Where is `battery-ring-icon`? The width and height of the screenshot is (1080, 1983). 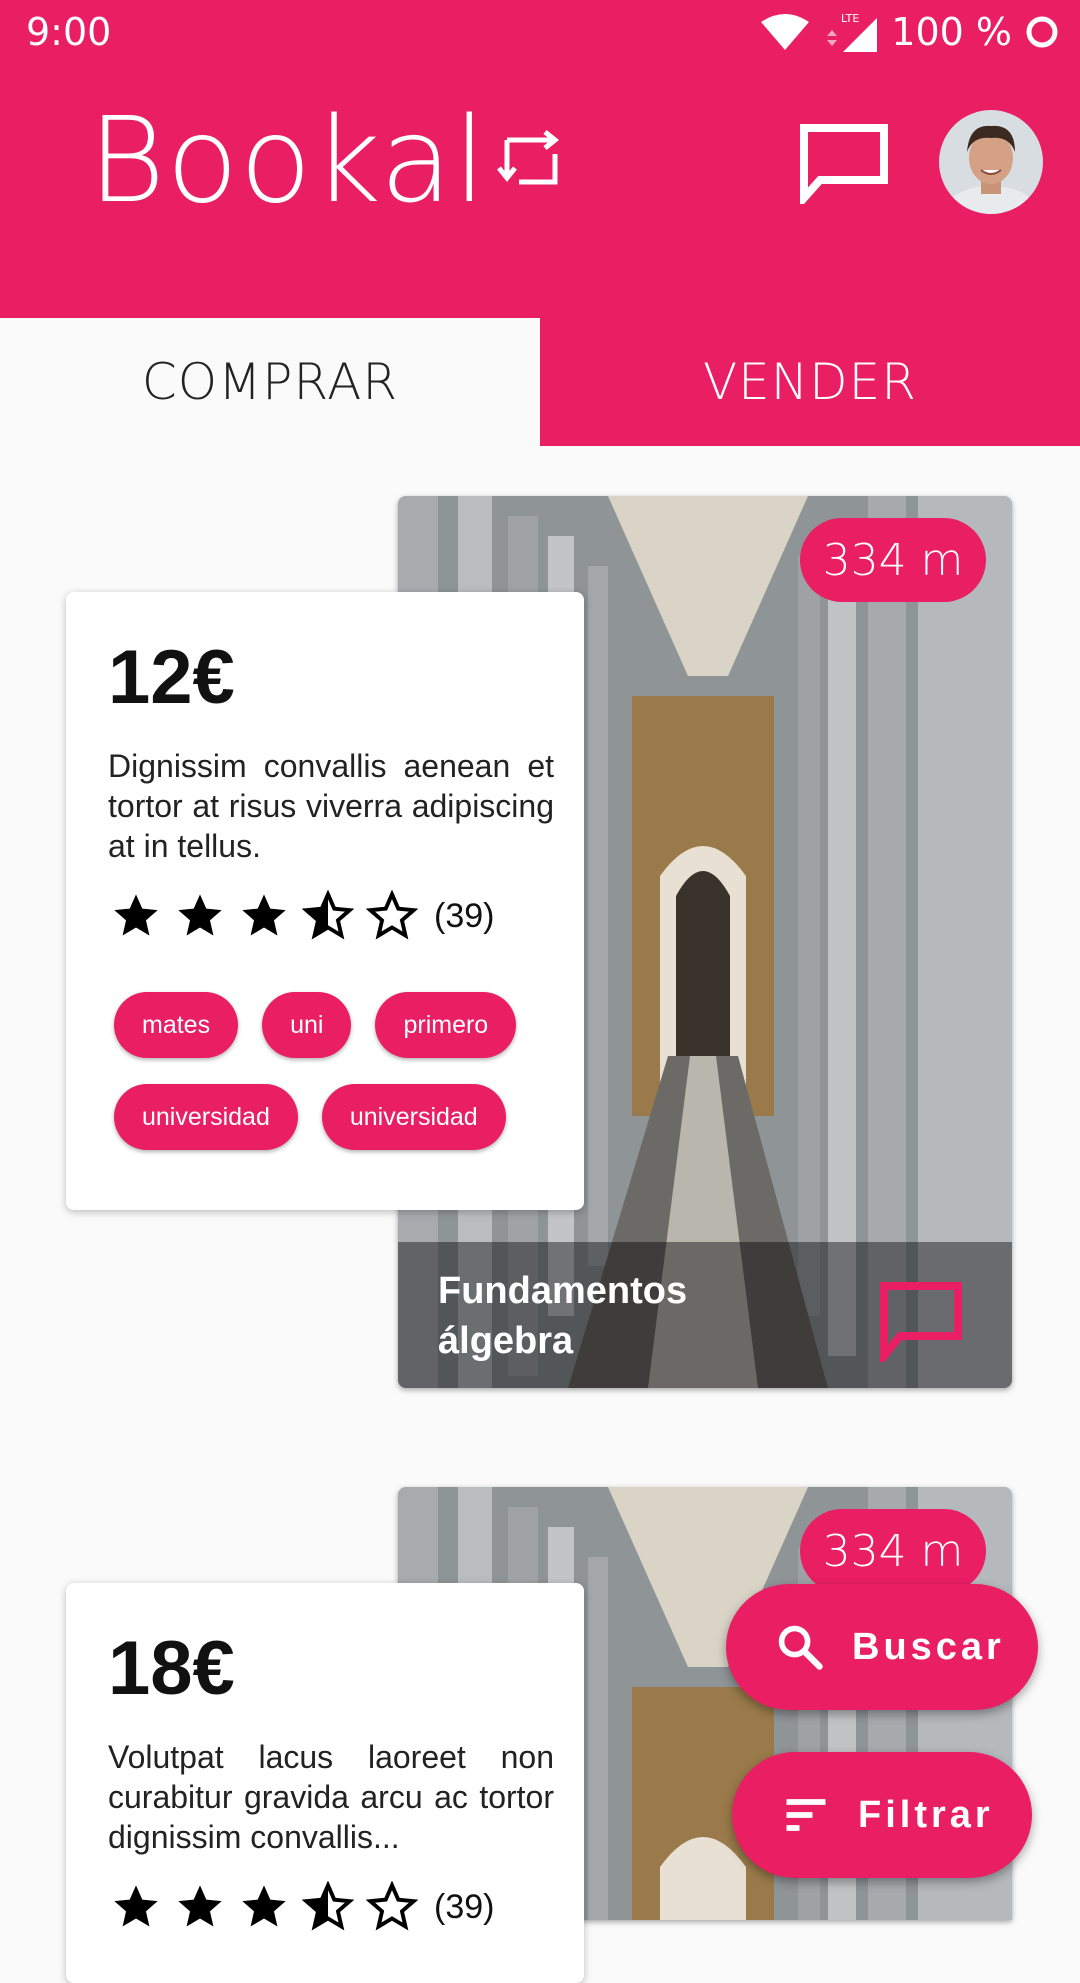
battery-ring-icon is located at coordinates (1042, 32).